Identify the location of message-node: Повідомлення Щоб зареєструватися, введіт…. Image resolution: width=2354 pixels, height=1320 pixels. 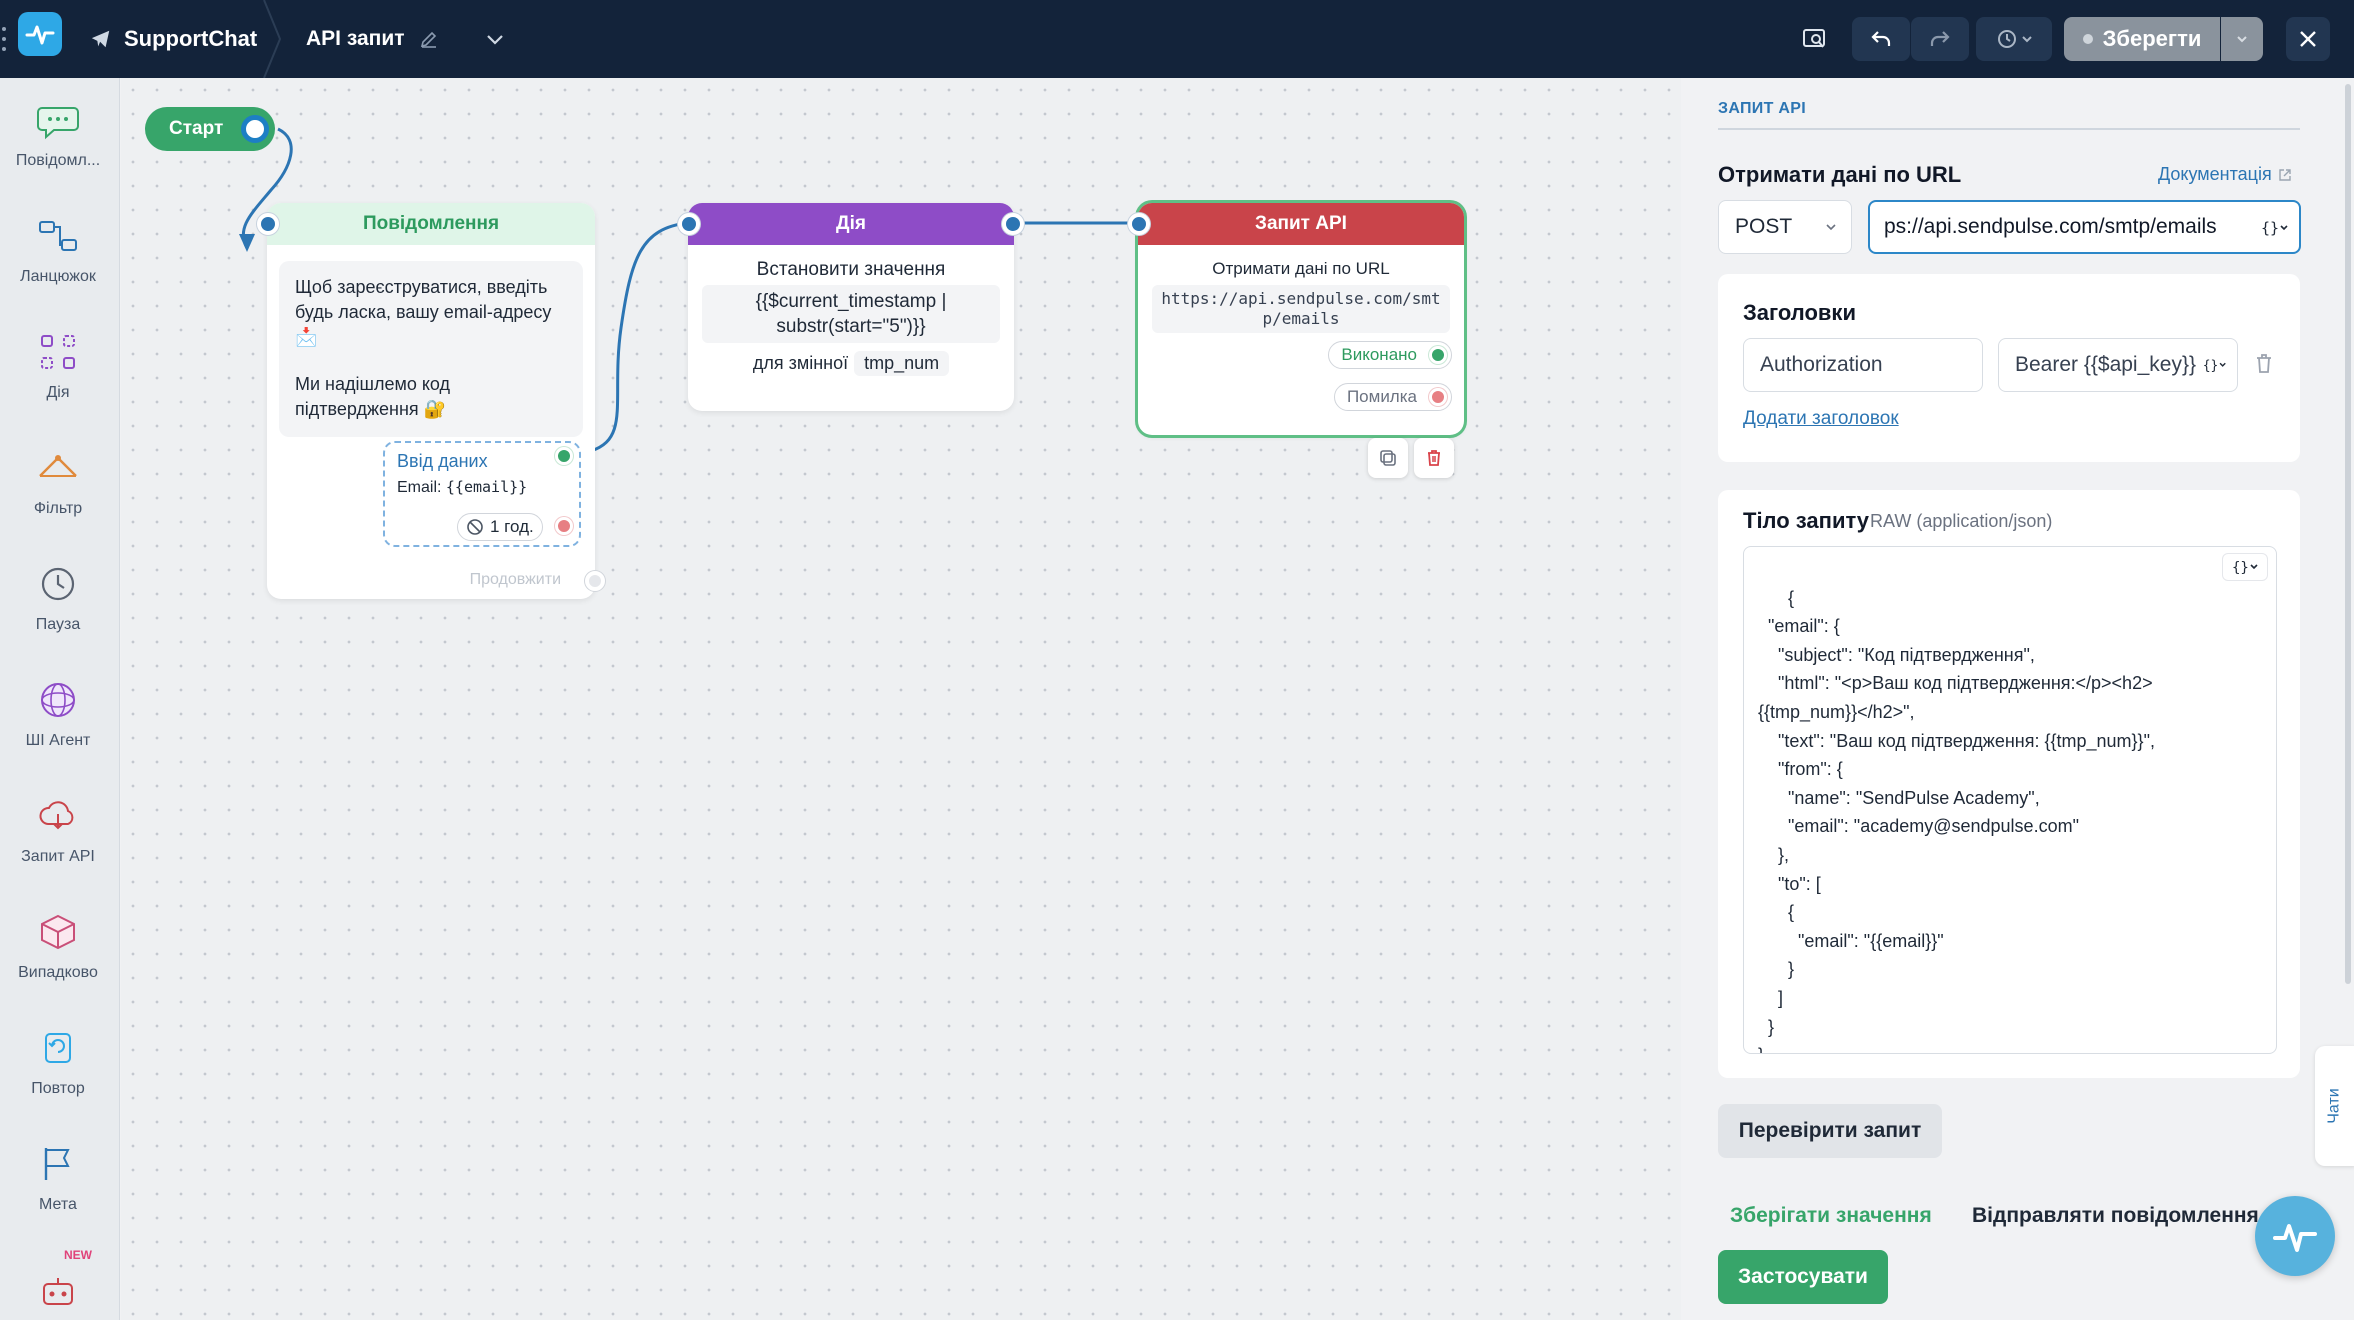
(431, 401).